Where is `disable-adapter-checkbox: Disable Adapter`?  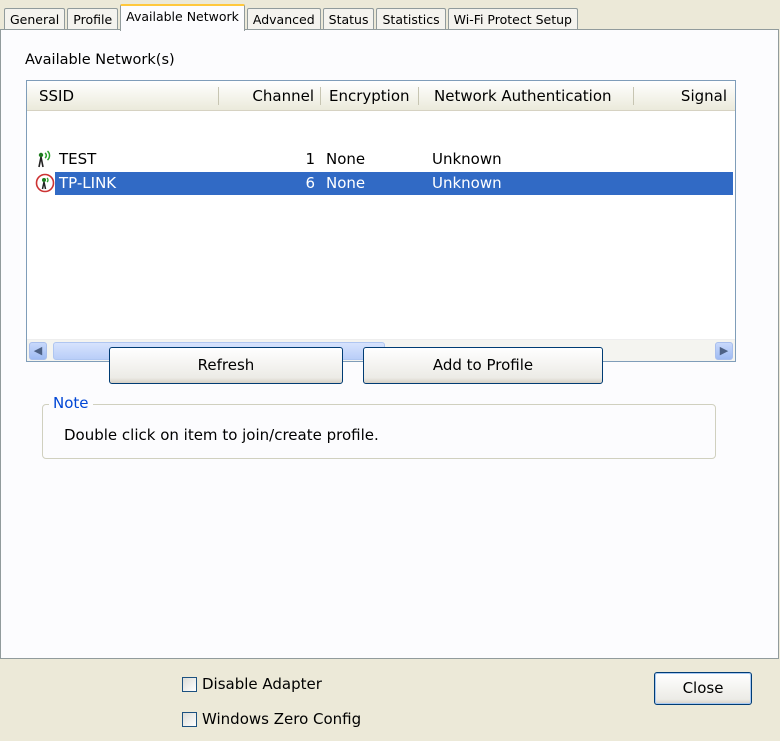
disable-adapter-checkbox: Disable Adapter is located at coordinates (252, 684).